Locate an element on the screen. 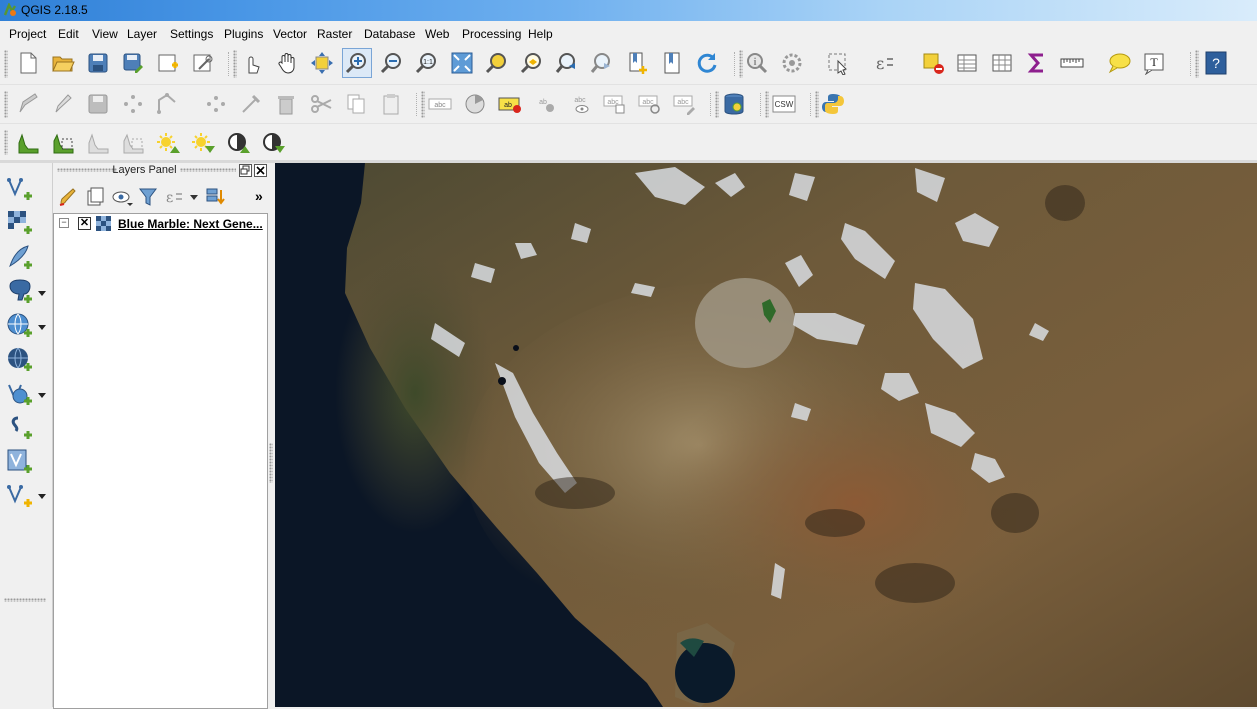  menu-help: Help is located at coordinates (540, 34).